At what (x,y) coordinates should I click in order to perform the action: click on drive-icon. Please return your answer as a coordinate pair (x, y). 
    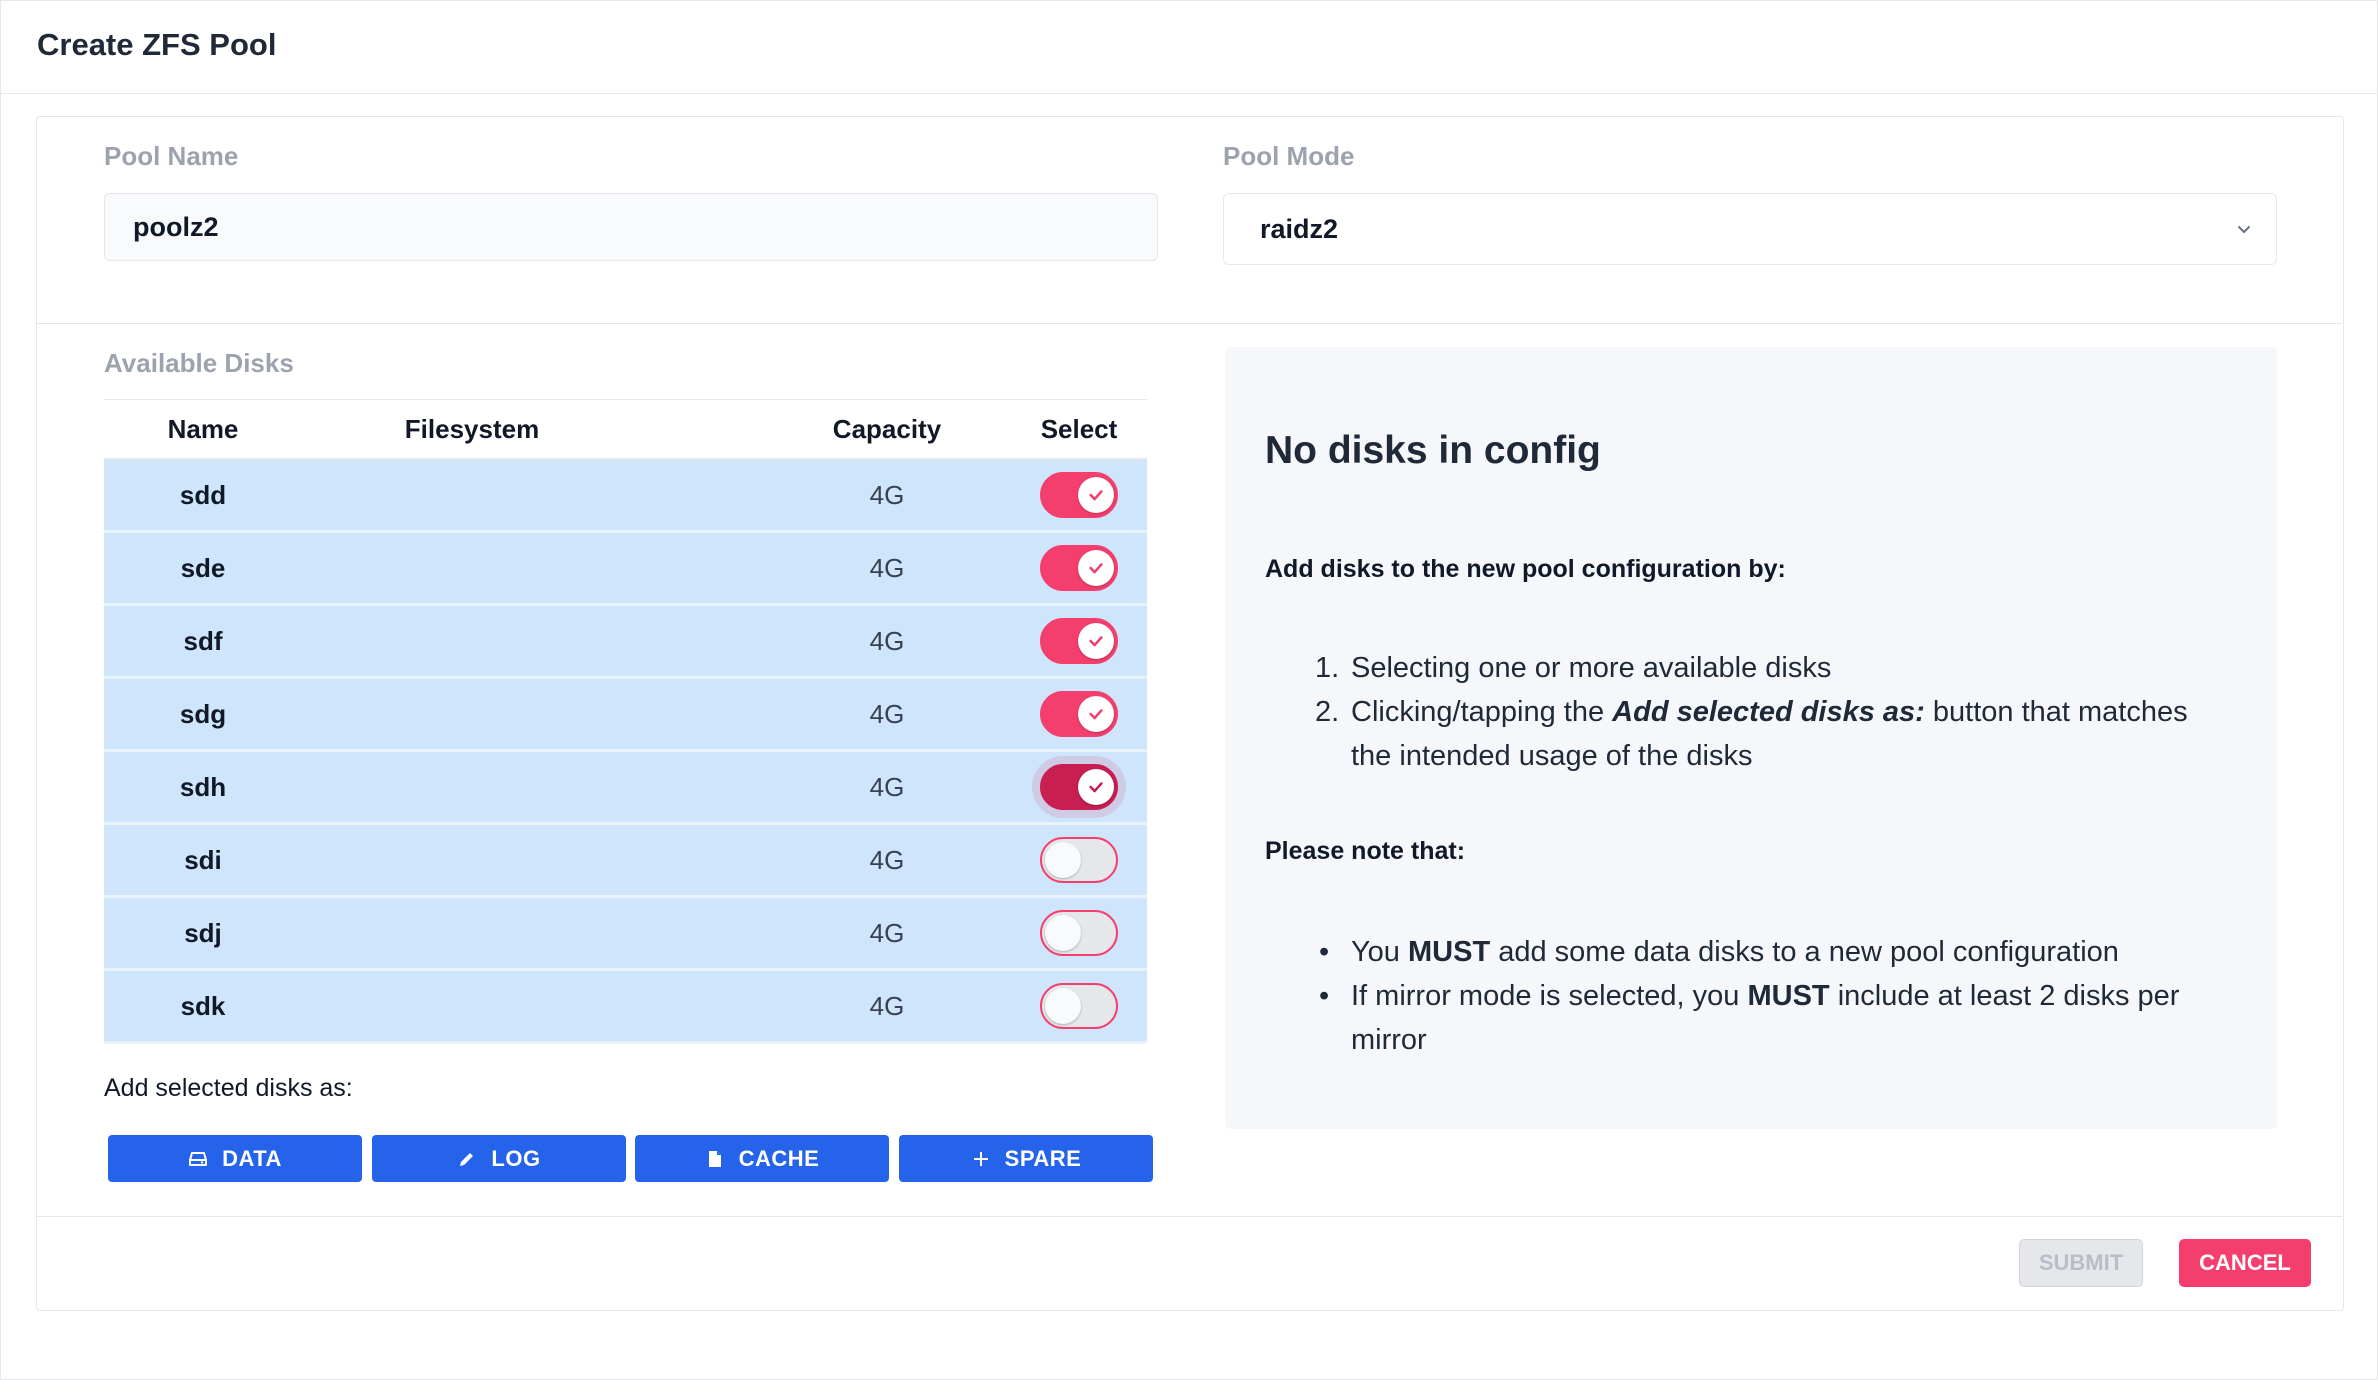
    Looking at the image, I should click on (198, 1158).